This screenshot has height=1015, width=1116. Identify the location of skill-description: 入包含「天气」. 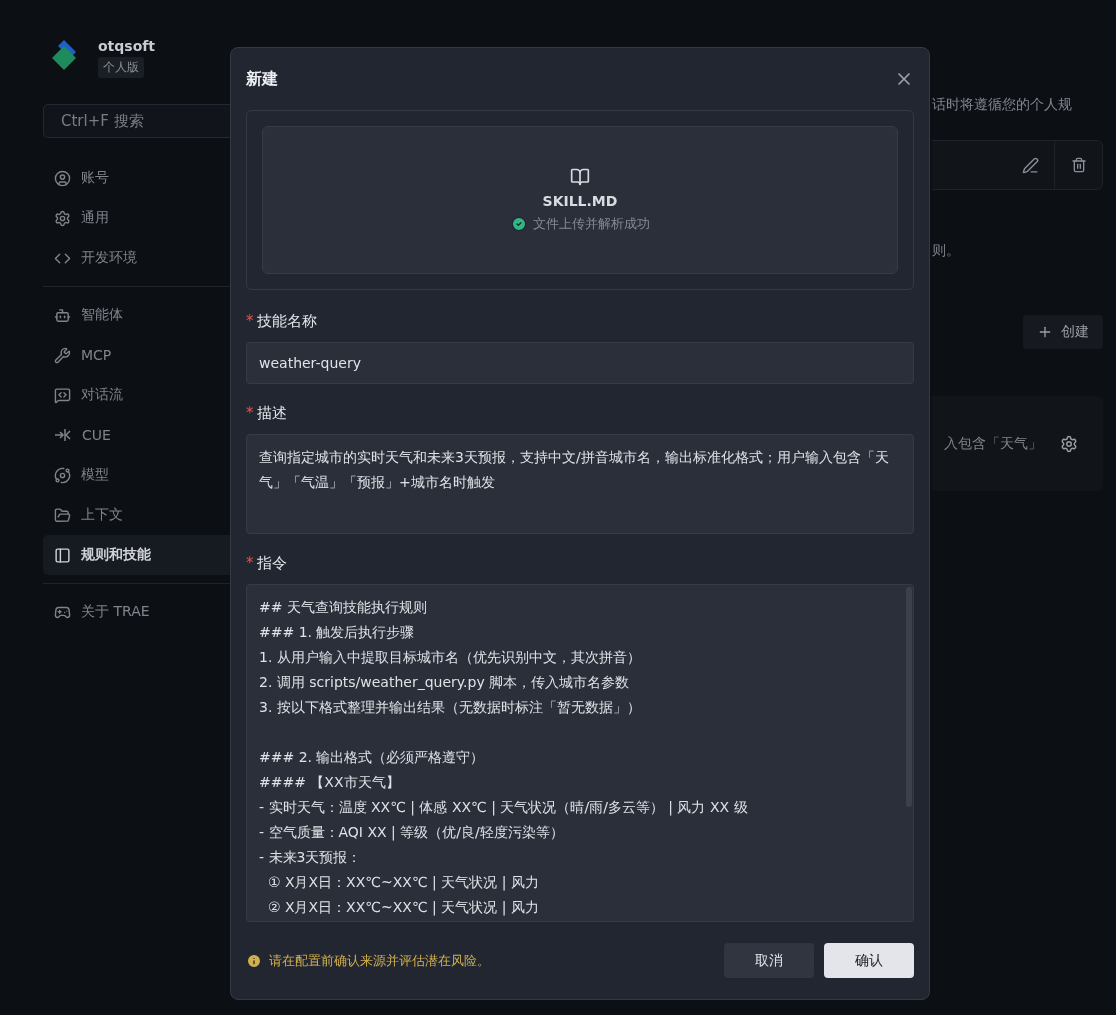
(993, 443).